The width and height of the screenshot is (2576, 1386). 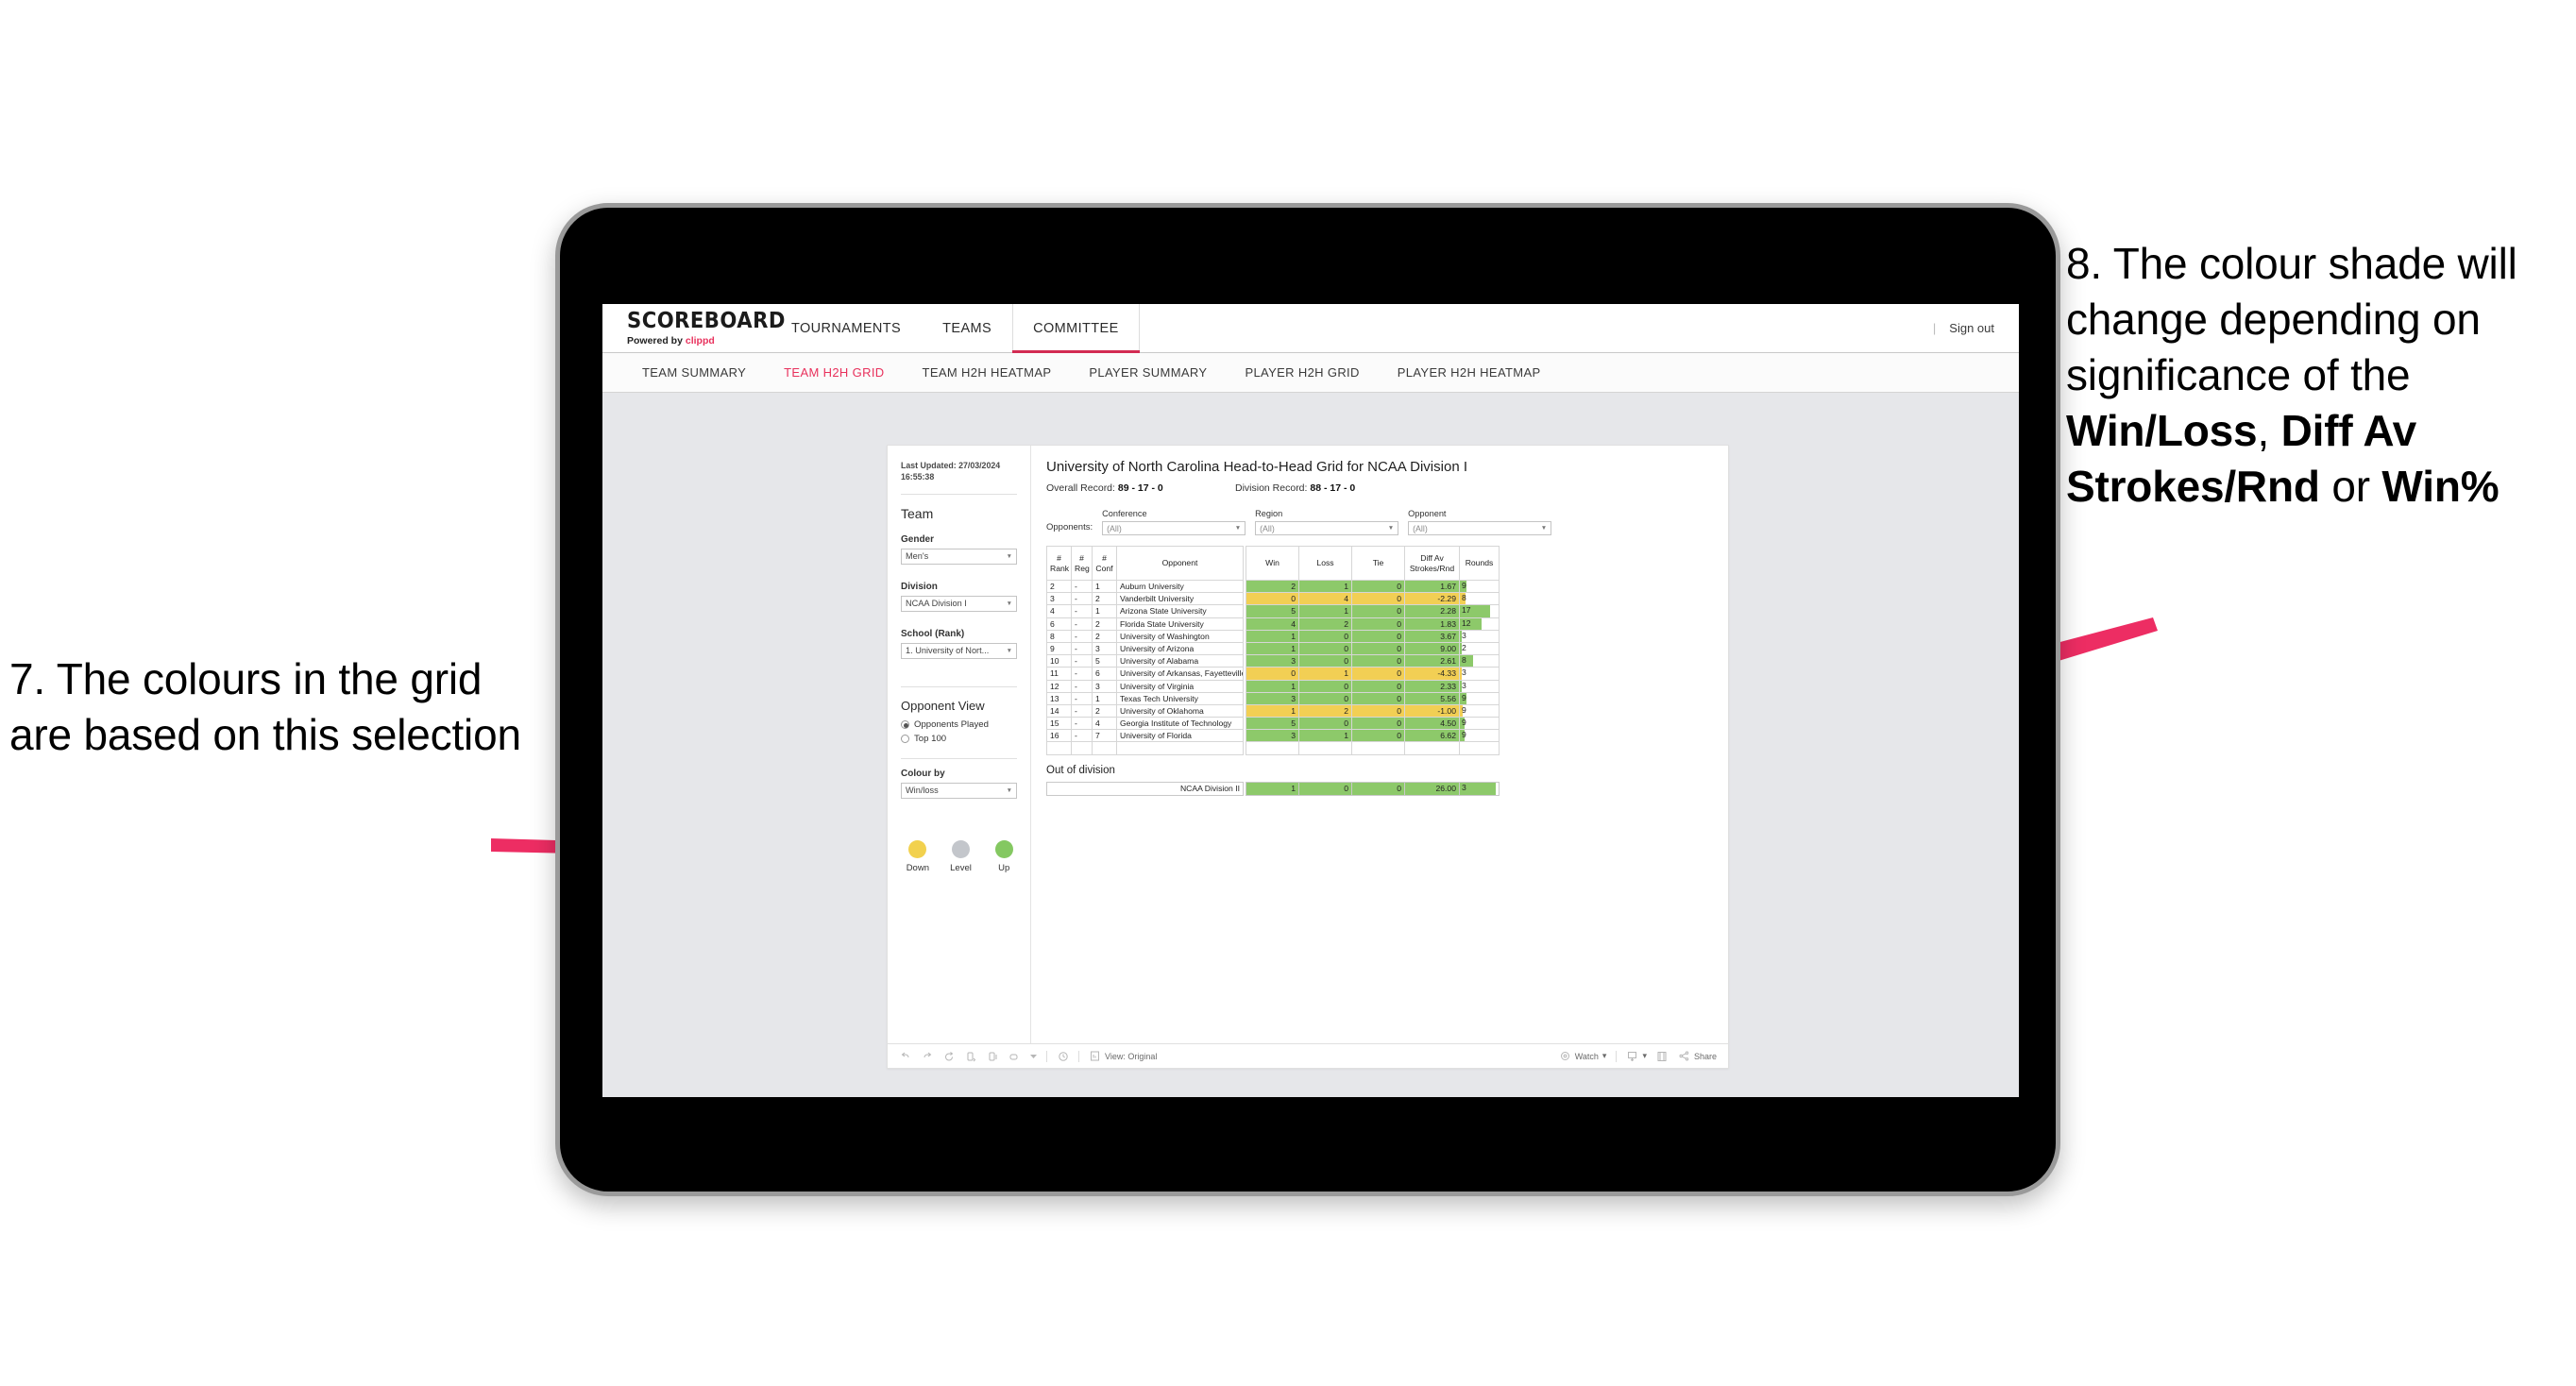 I want to click on column-header: Loss, so click(x=1325, y=563).